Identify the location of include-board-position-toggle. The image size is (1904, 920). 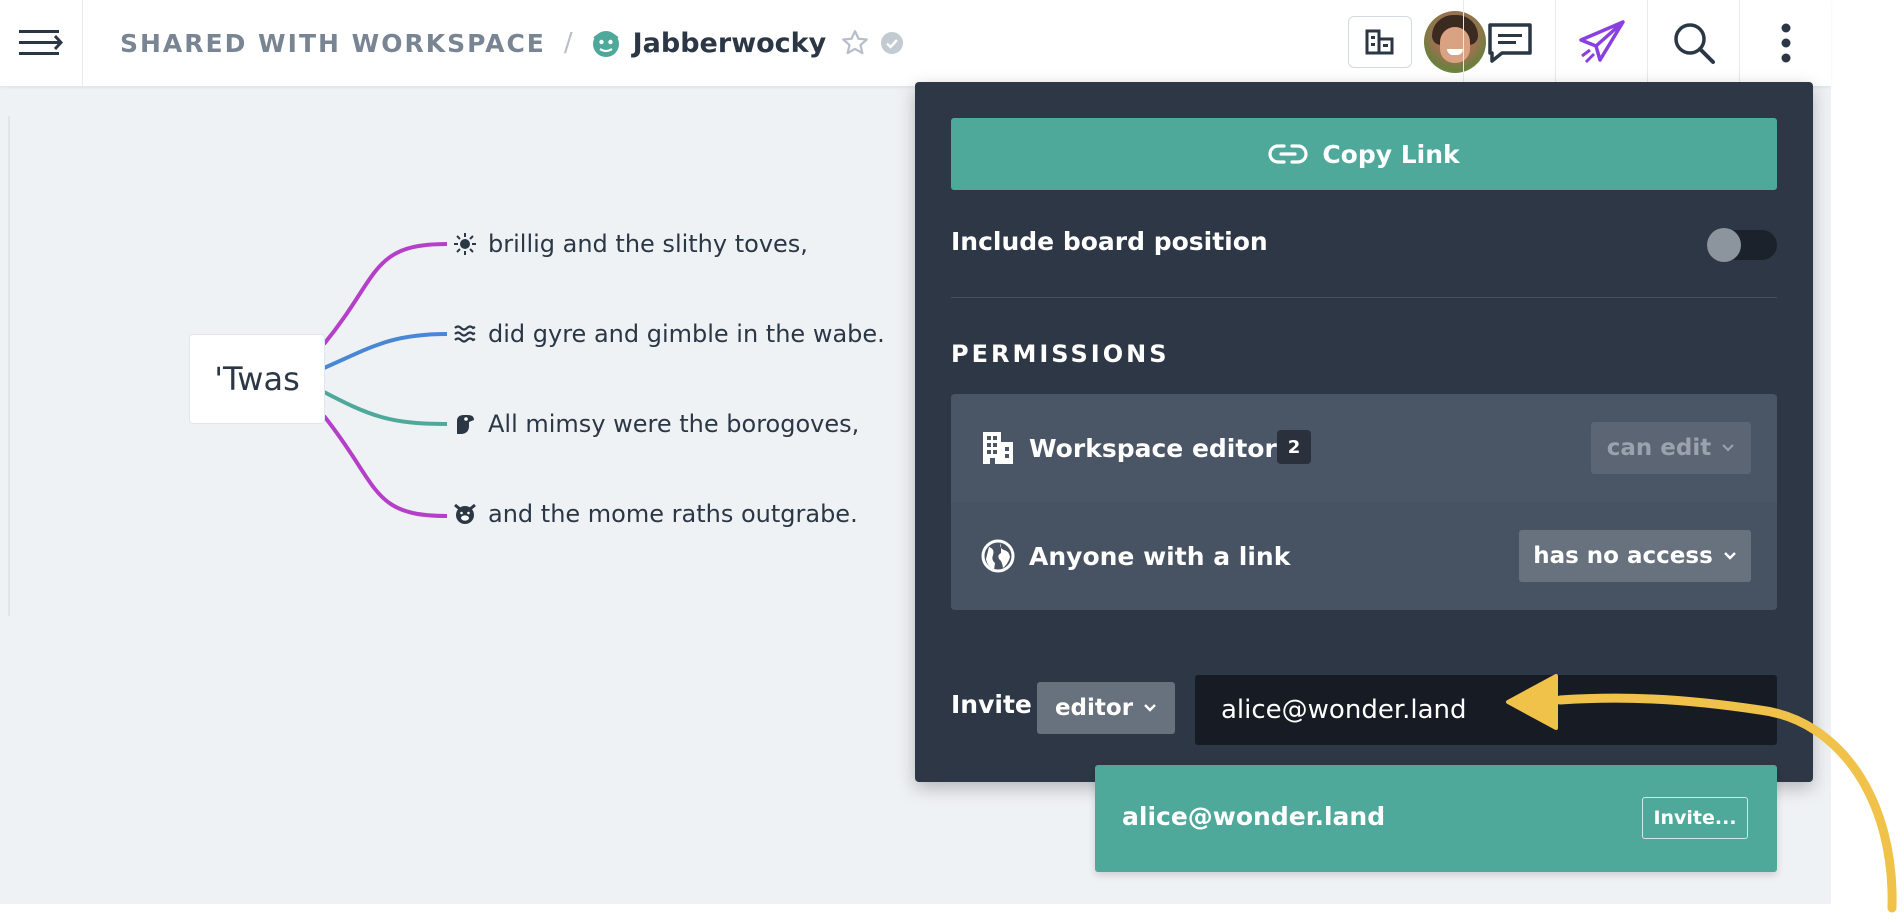
(1742, 245).